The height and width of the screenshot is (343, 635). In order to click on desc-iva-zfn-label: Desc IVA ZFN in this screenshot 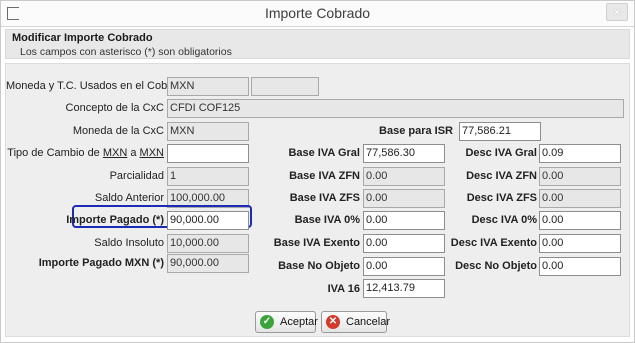, I will do `click(501, 176)`.